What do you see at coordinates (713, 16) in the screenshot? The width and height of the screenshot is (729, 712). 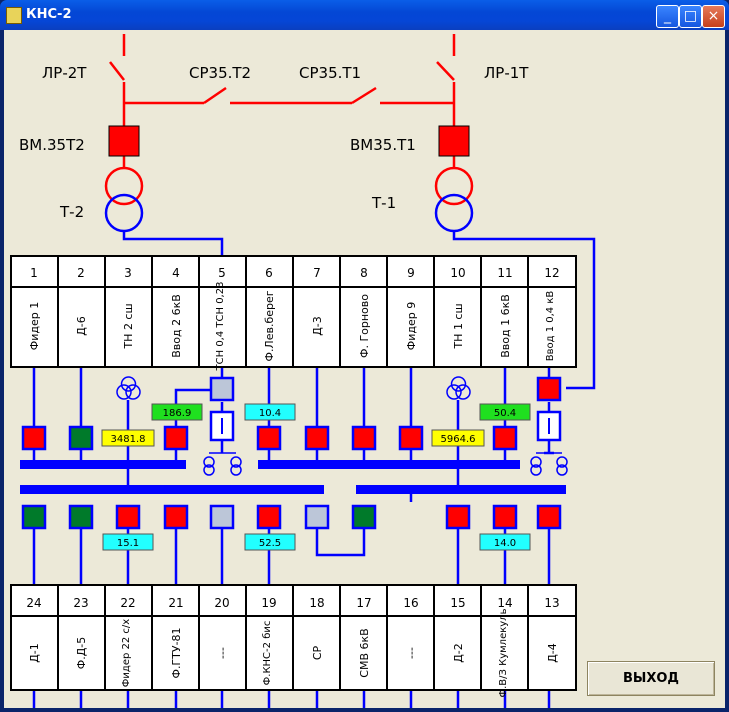 I see `close-button: ×` at bounding box center [713, 16].